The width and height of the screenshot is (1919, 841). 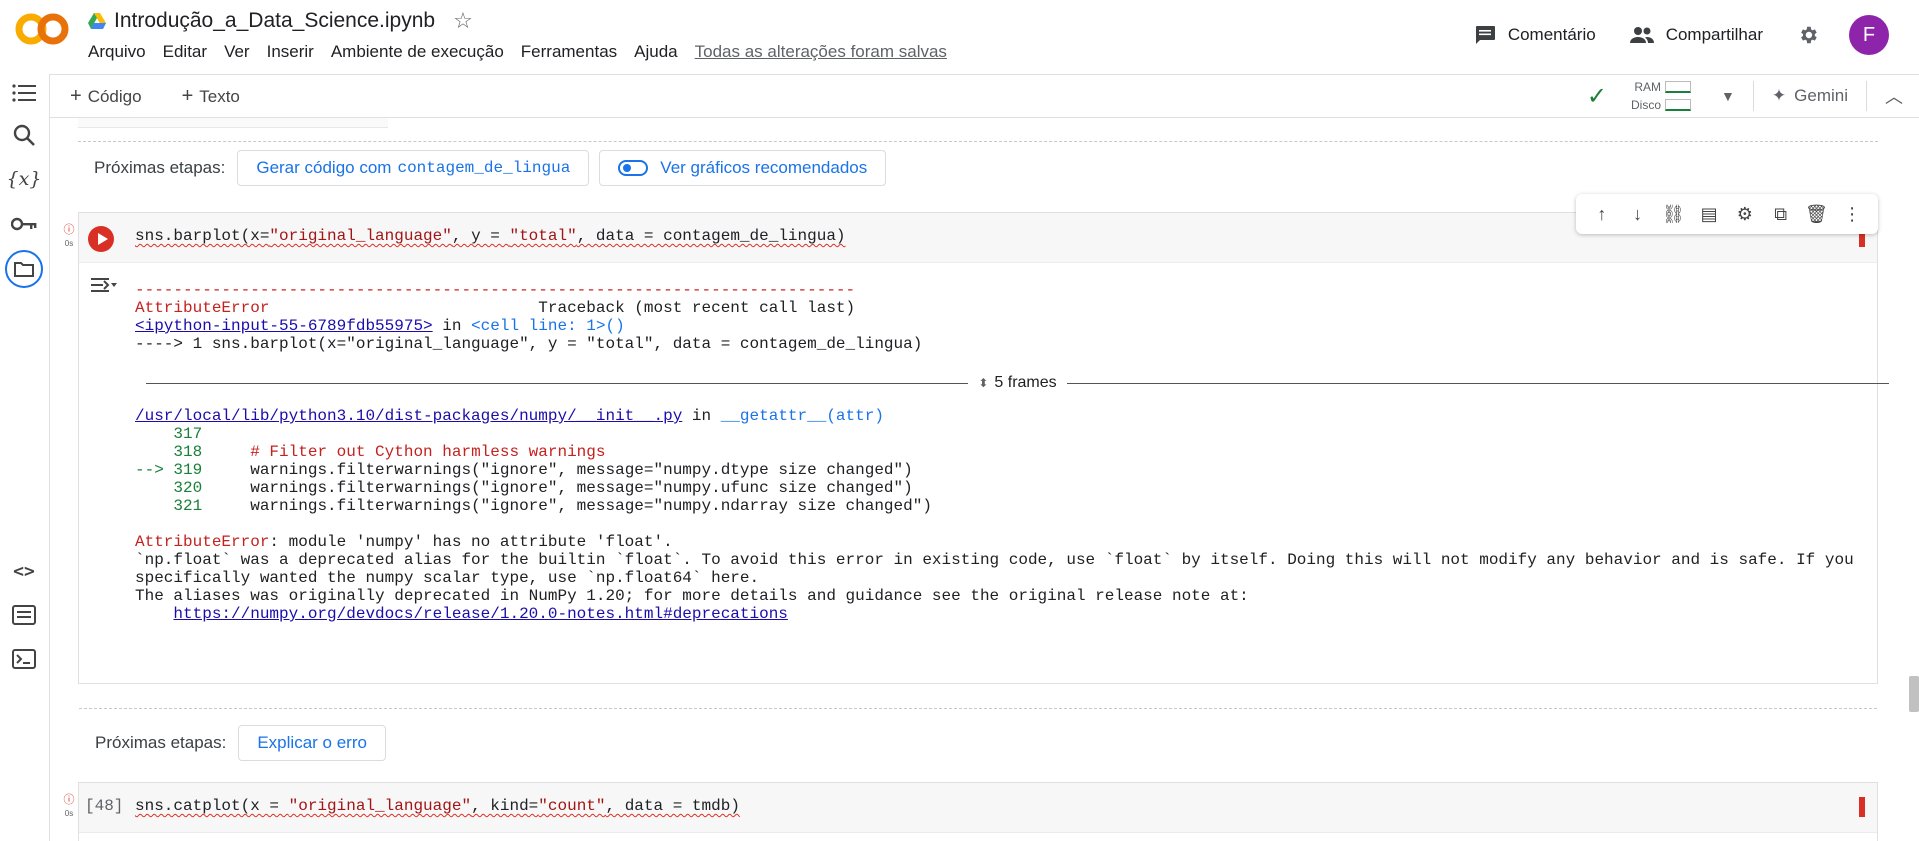 I want to click on exec-time-2: 0s, so click(x=69, y=813).